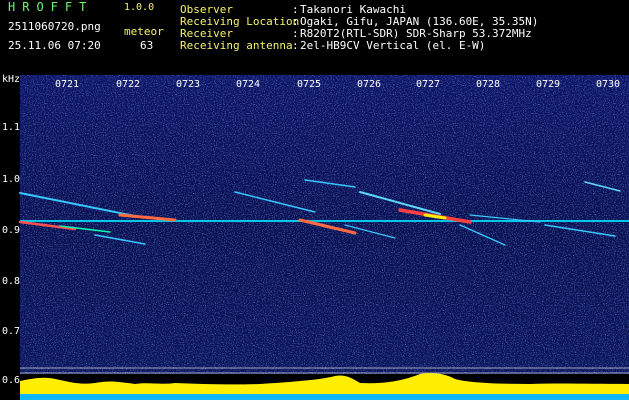 The height and width of the screenshot is (400, 629). Describe the element at coordinates (11, 281) in the screenshot. I see `y-tick: 0.8` at that location.